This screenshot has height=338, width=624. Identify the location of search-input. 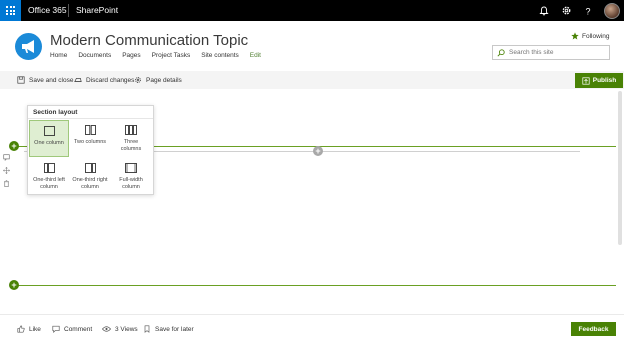
(554, 52).